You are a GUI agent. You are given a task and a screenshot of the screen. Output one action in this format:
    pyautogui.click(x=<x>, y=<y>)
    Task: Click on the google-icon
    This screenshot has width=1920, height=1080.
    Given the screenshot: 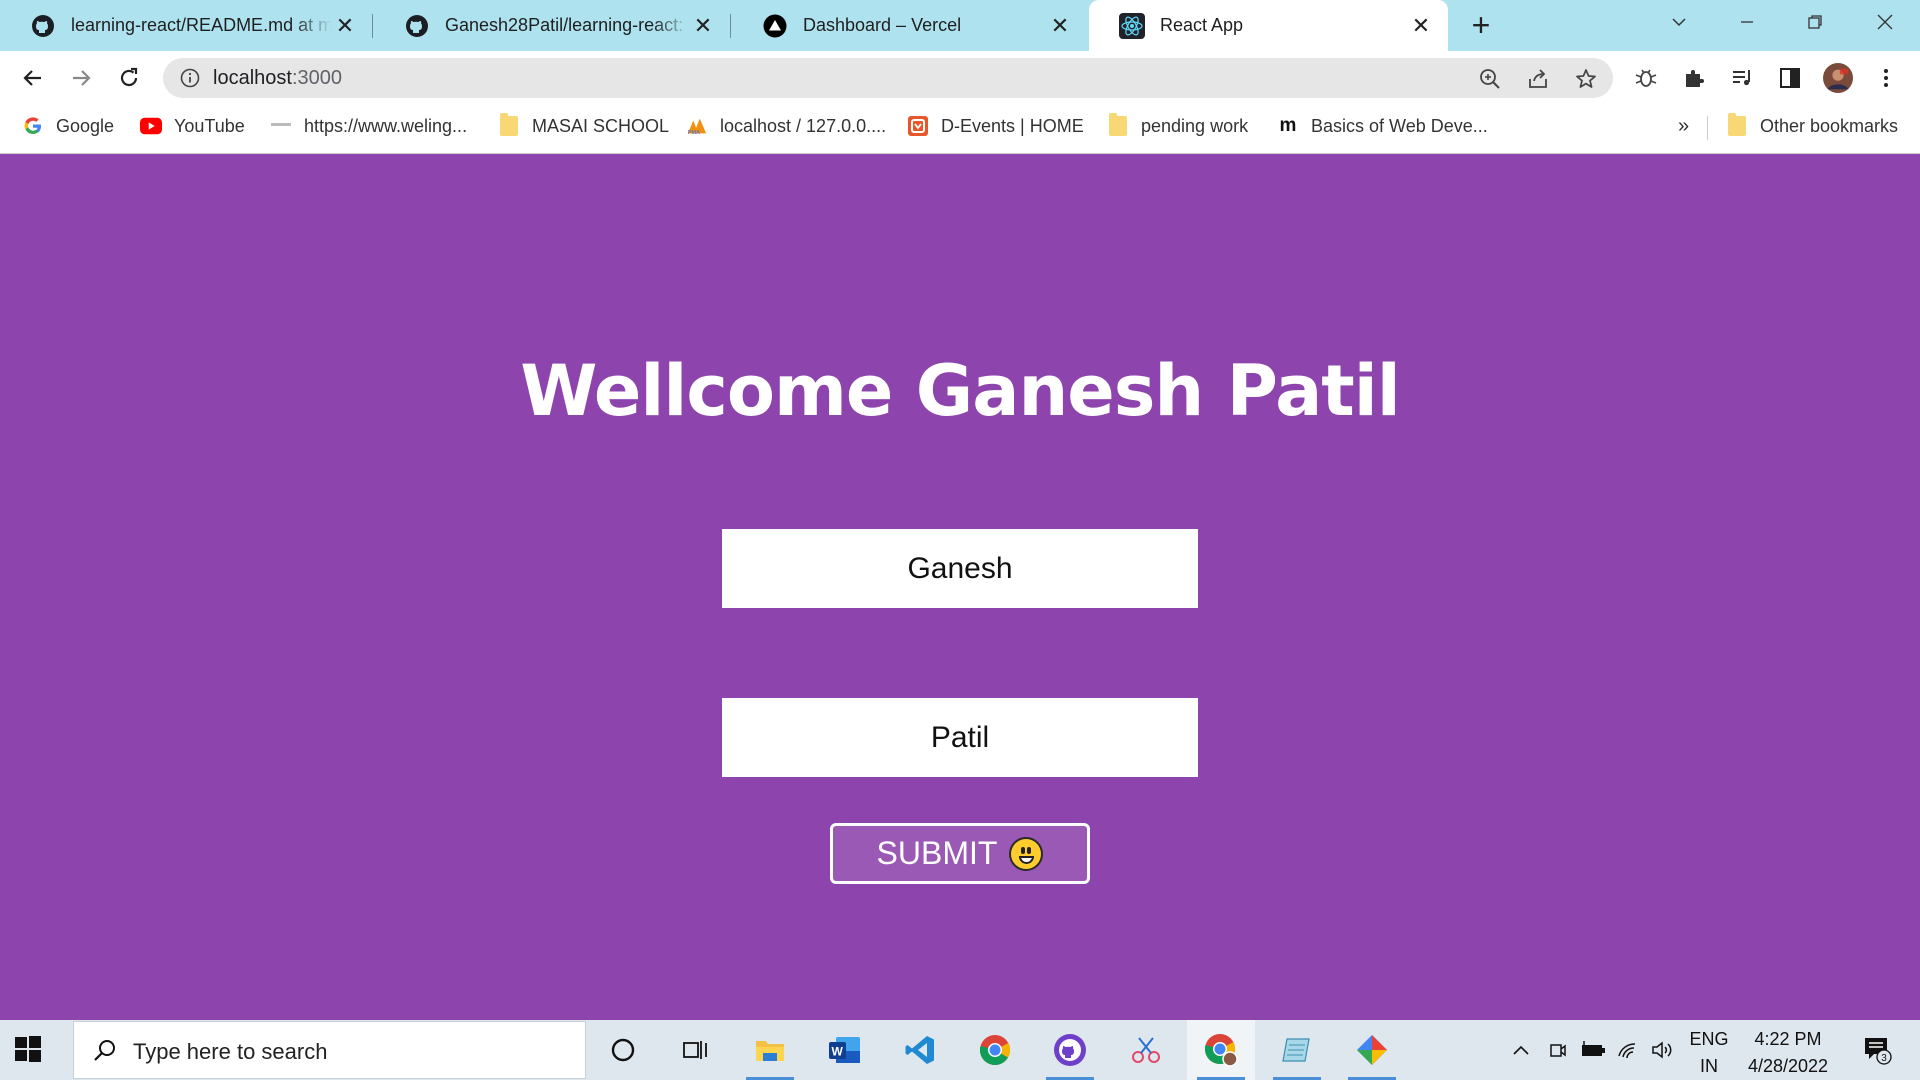 What is the action you would take?
    pyautogui.click(x=33, y=126)
    